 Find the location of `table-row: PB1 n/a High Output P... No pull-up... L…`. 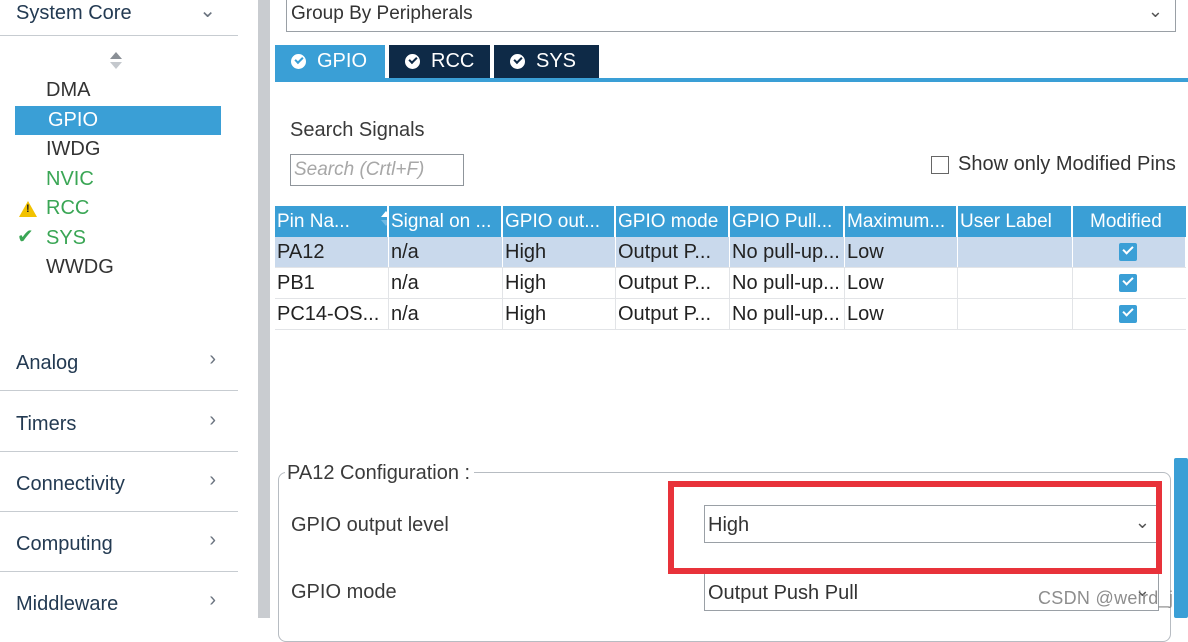

table-row: PB1 n/a High Output P... No pull-up... L… is located at coordinates (730, 283).